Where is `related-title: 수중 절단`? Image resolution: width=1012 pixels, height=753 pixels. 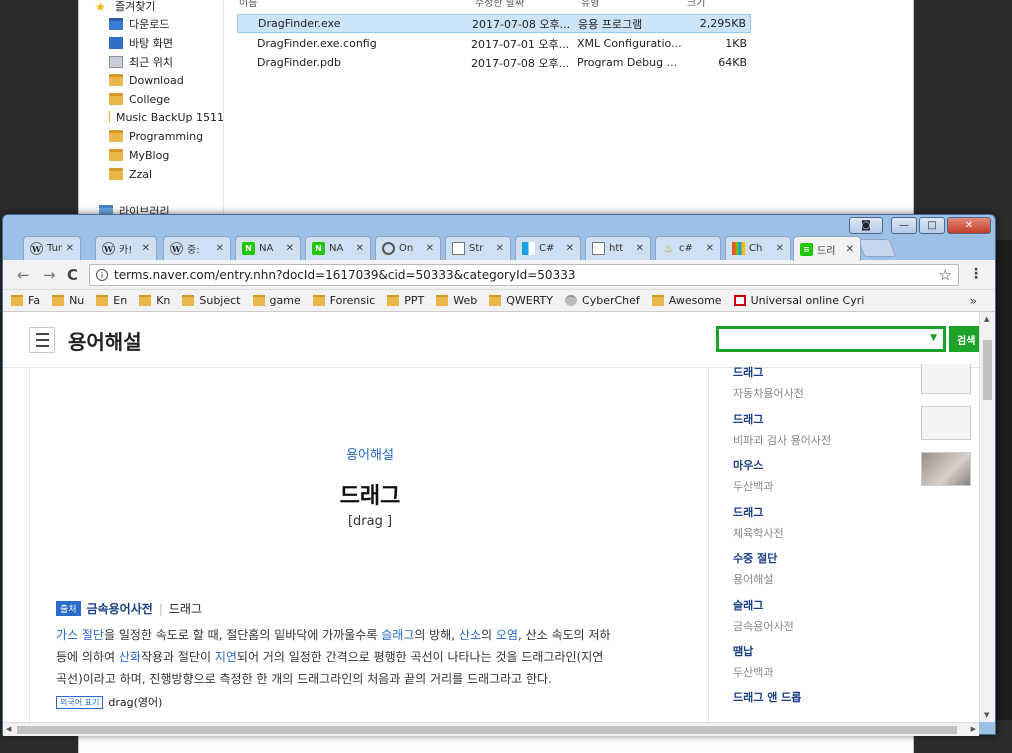 related-title: 수중 절단 is located at coordinates (856, 558).